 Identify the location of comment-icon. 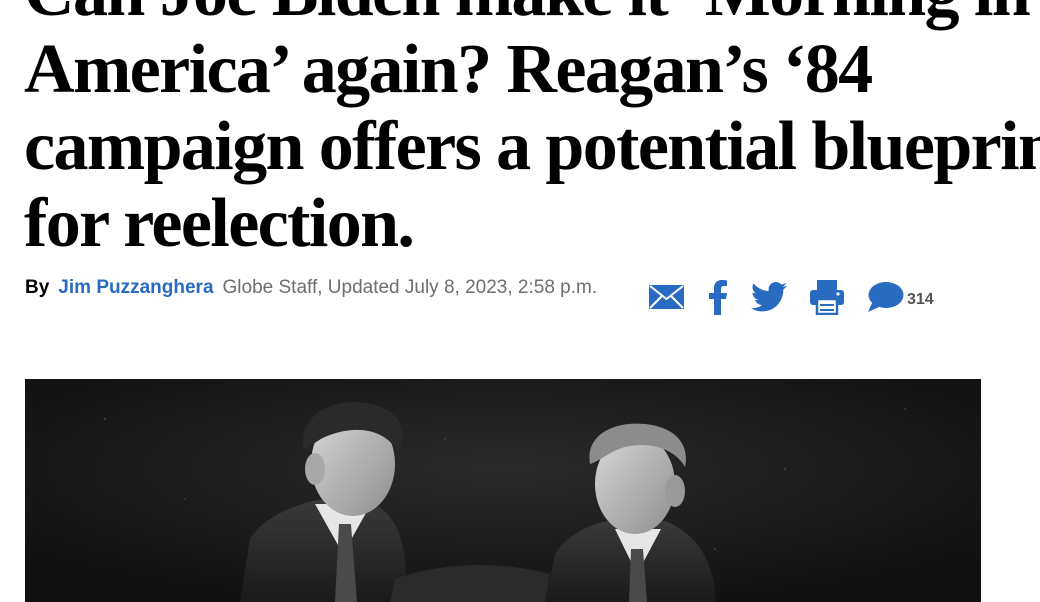
(885, 297).